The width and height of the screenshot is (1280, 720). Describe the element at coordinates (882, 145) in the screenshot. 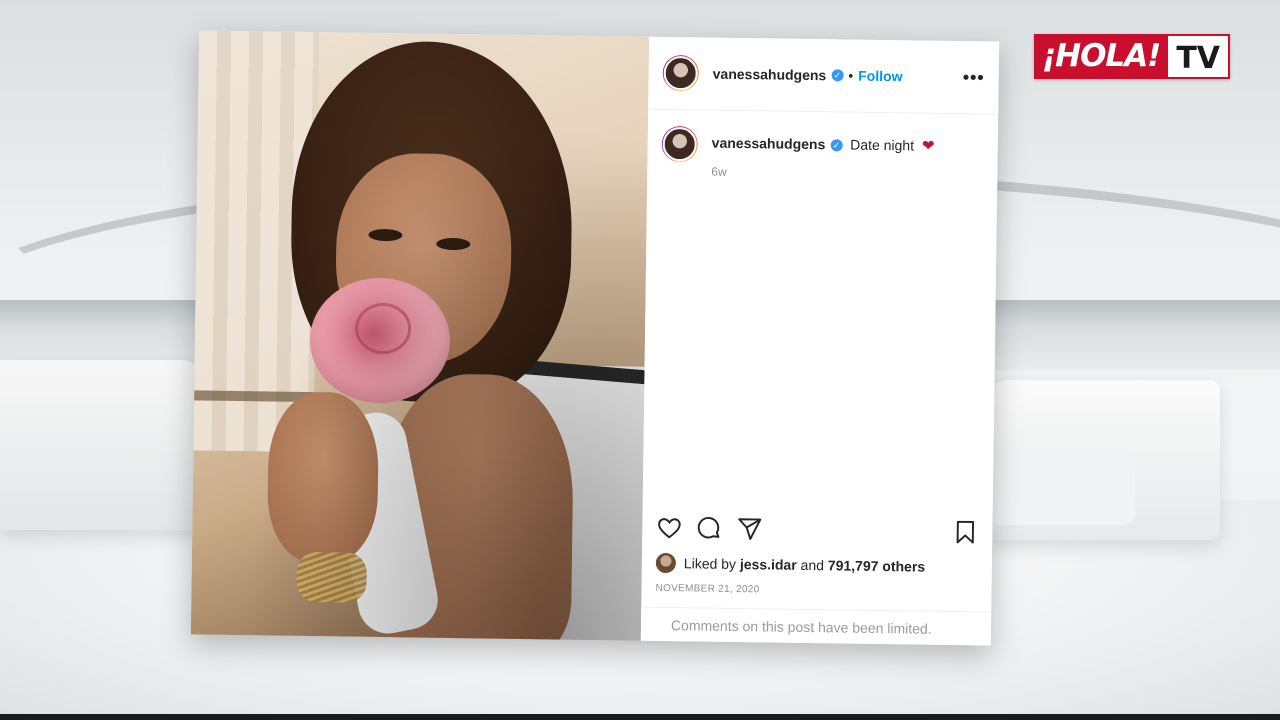

I see `caption-text: Date night` at that location.